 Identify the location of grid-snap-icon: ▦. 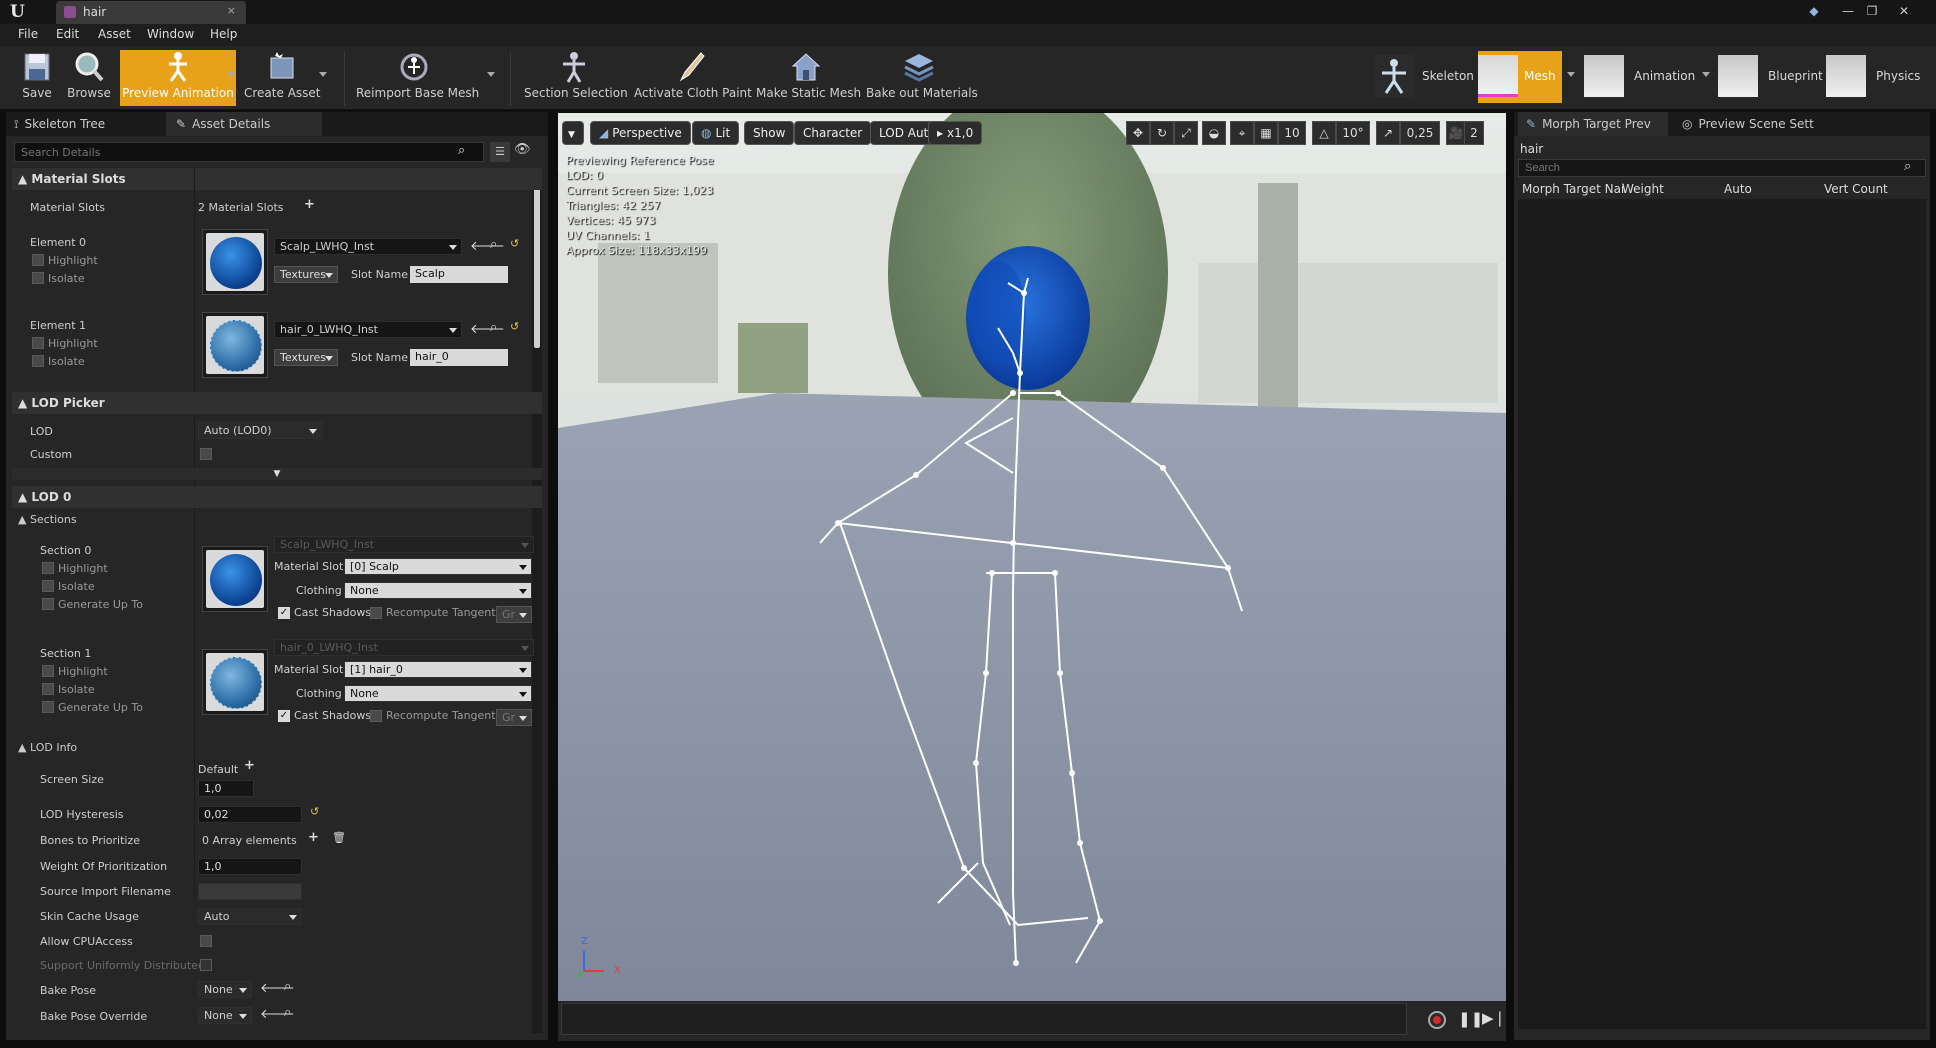
(1266, 133).